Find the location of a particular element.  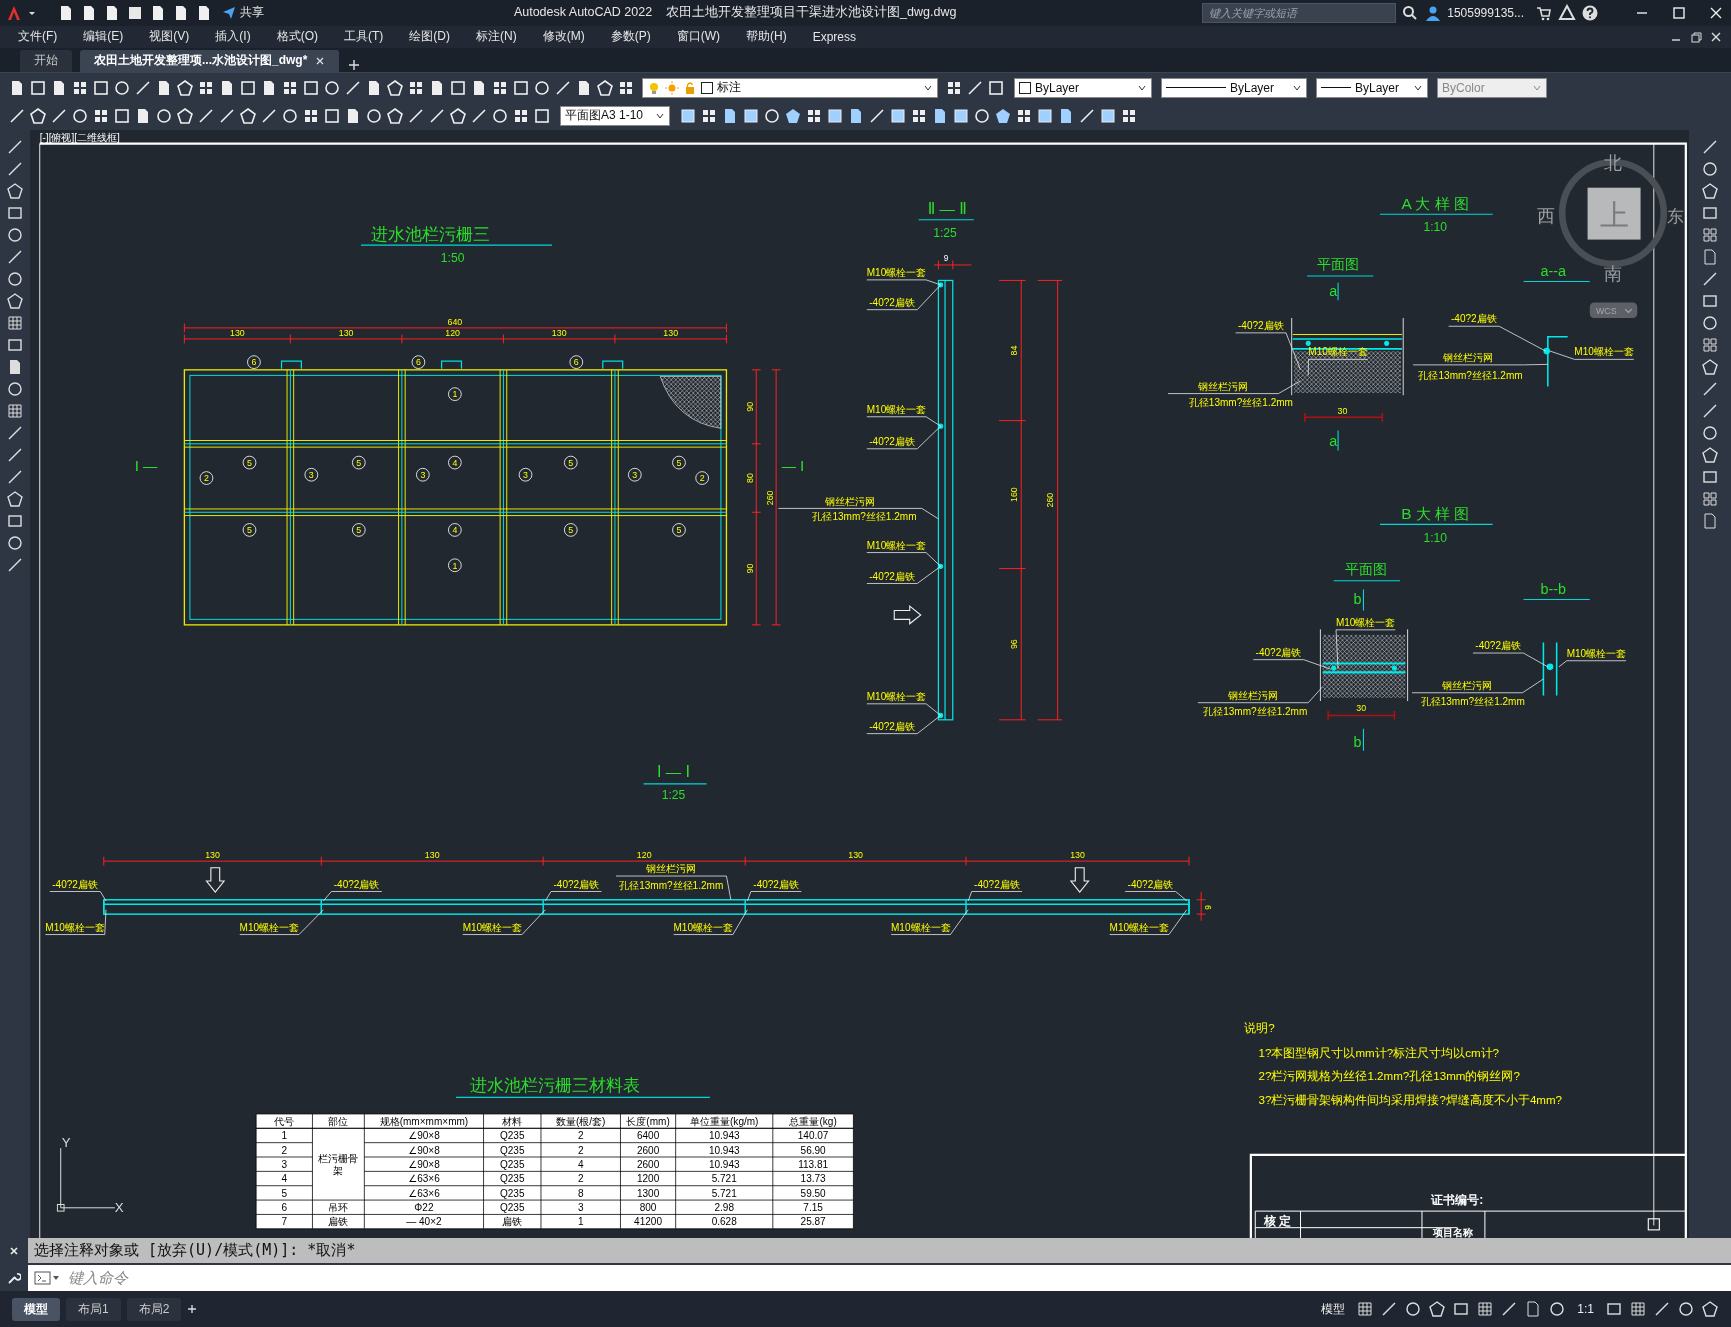

menu-item: 窗口(W) is located at coordinates (703, 37).